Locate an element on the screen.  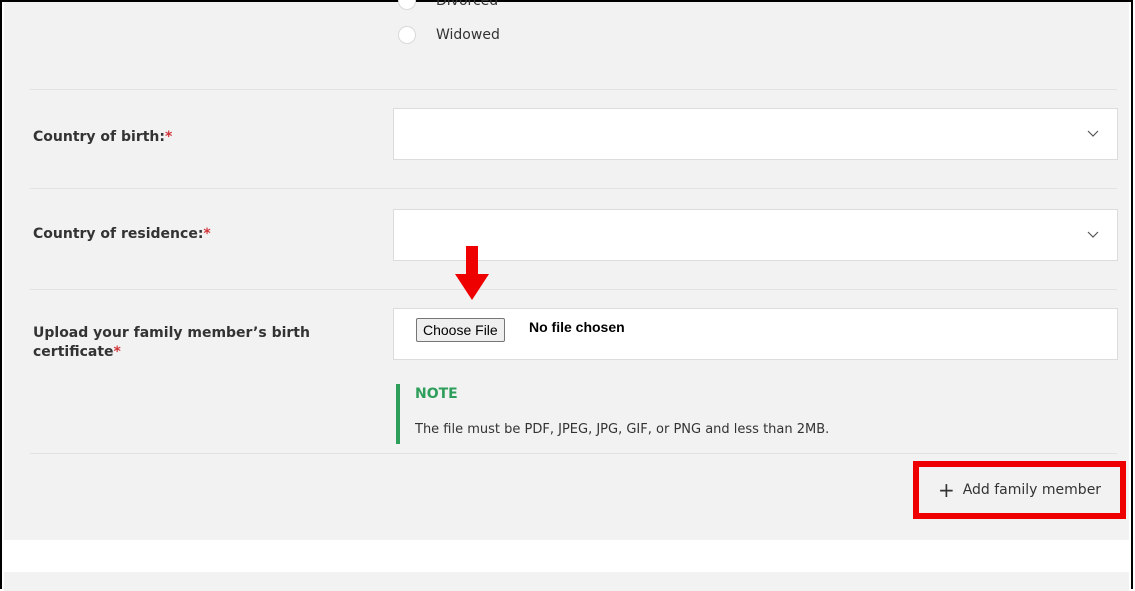
label-line: certificate is located at coordinates (73, 352).